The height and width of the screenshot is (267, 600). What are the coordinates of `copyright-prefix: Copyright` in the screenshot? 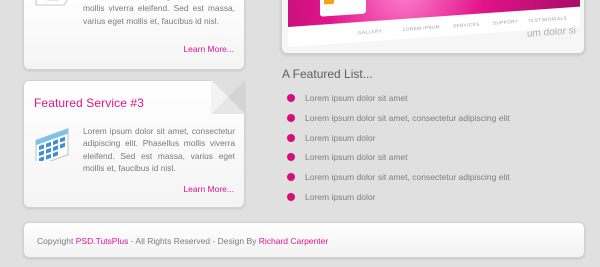 It's located at (56, 241).